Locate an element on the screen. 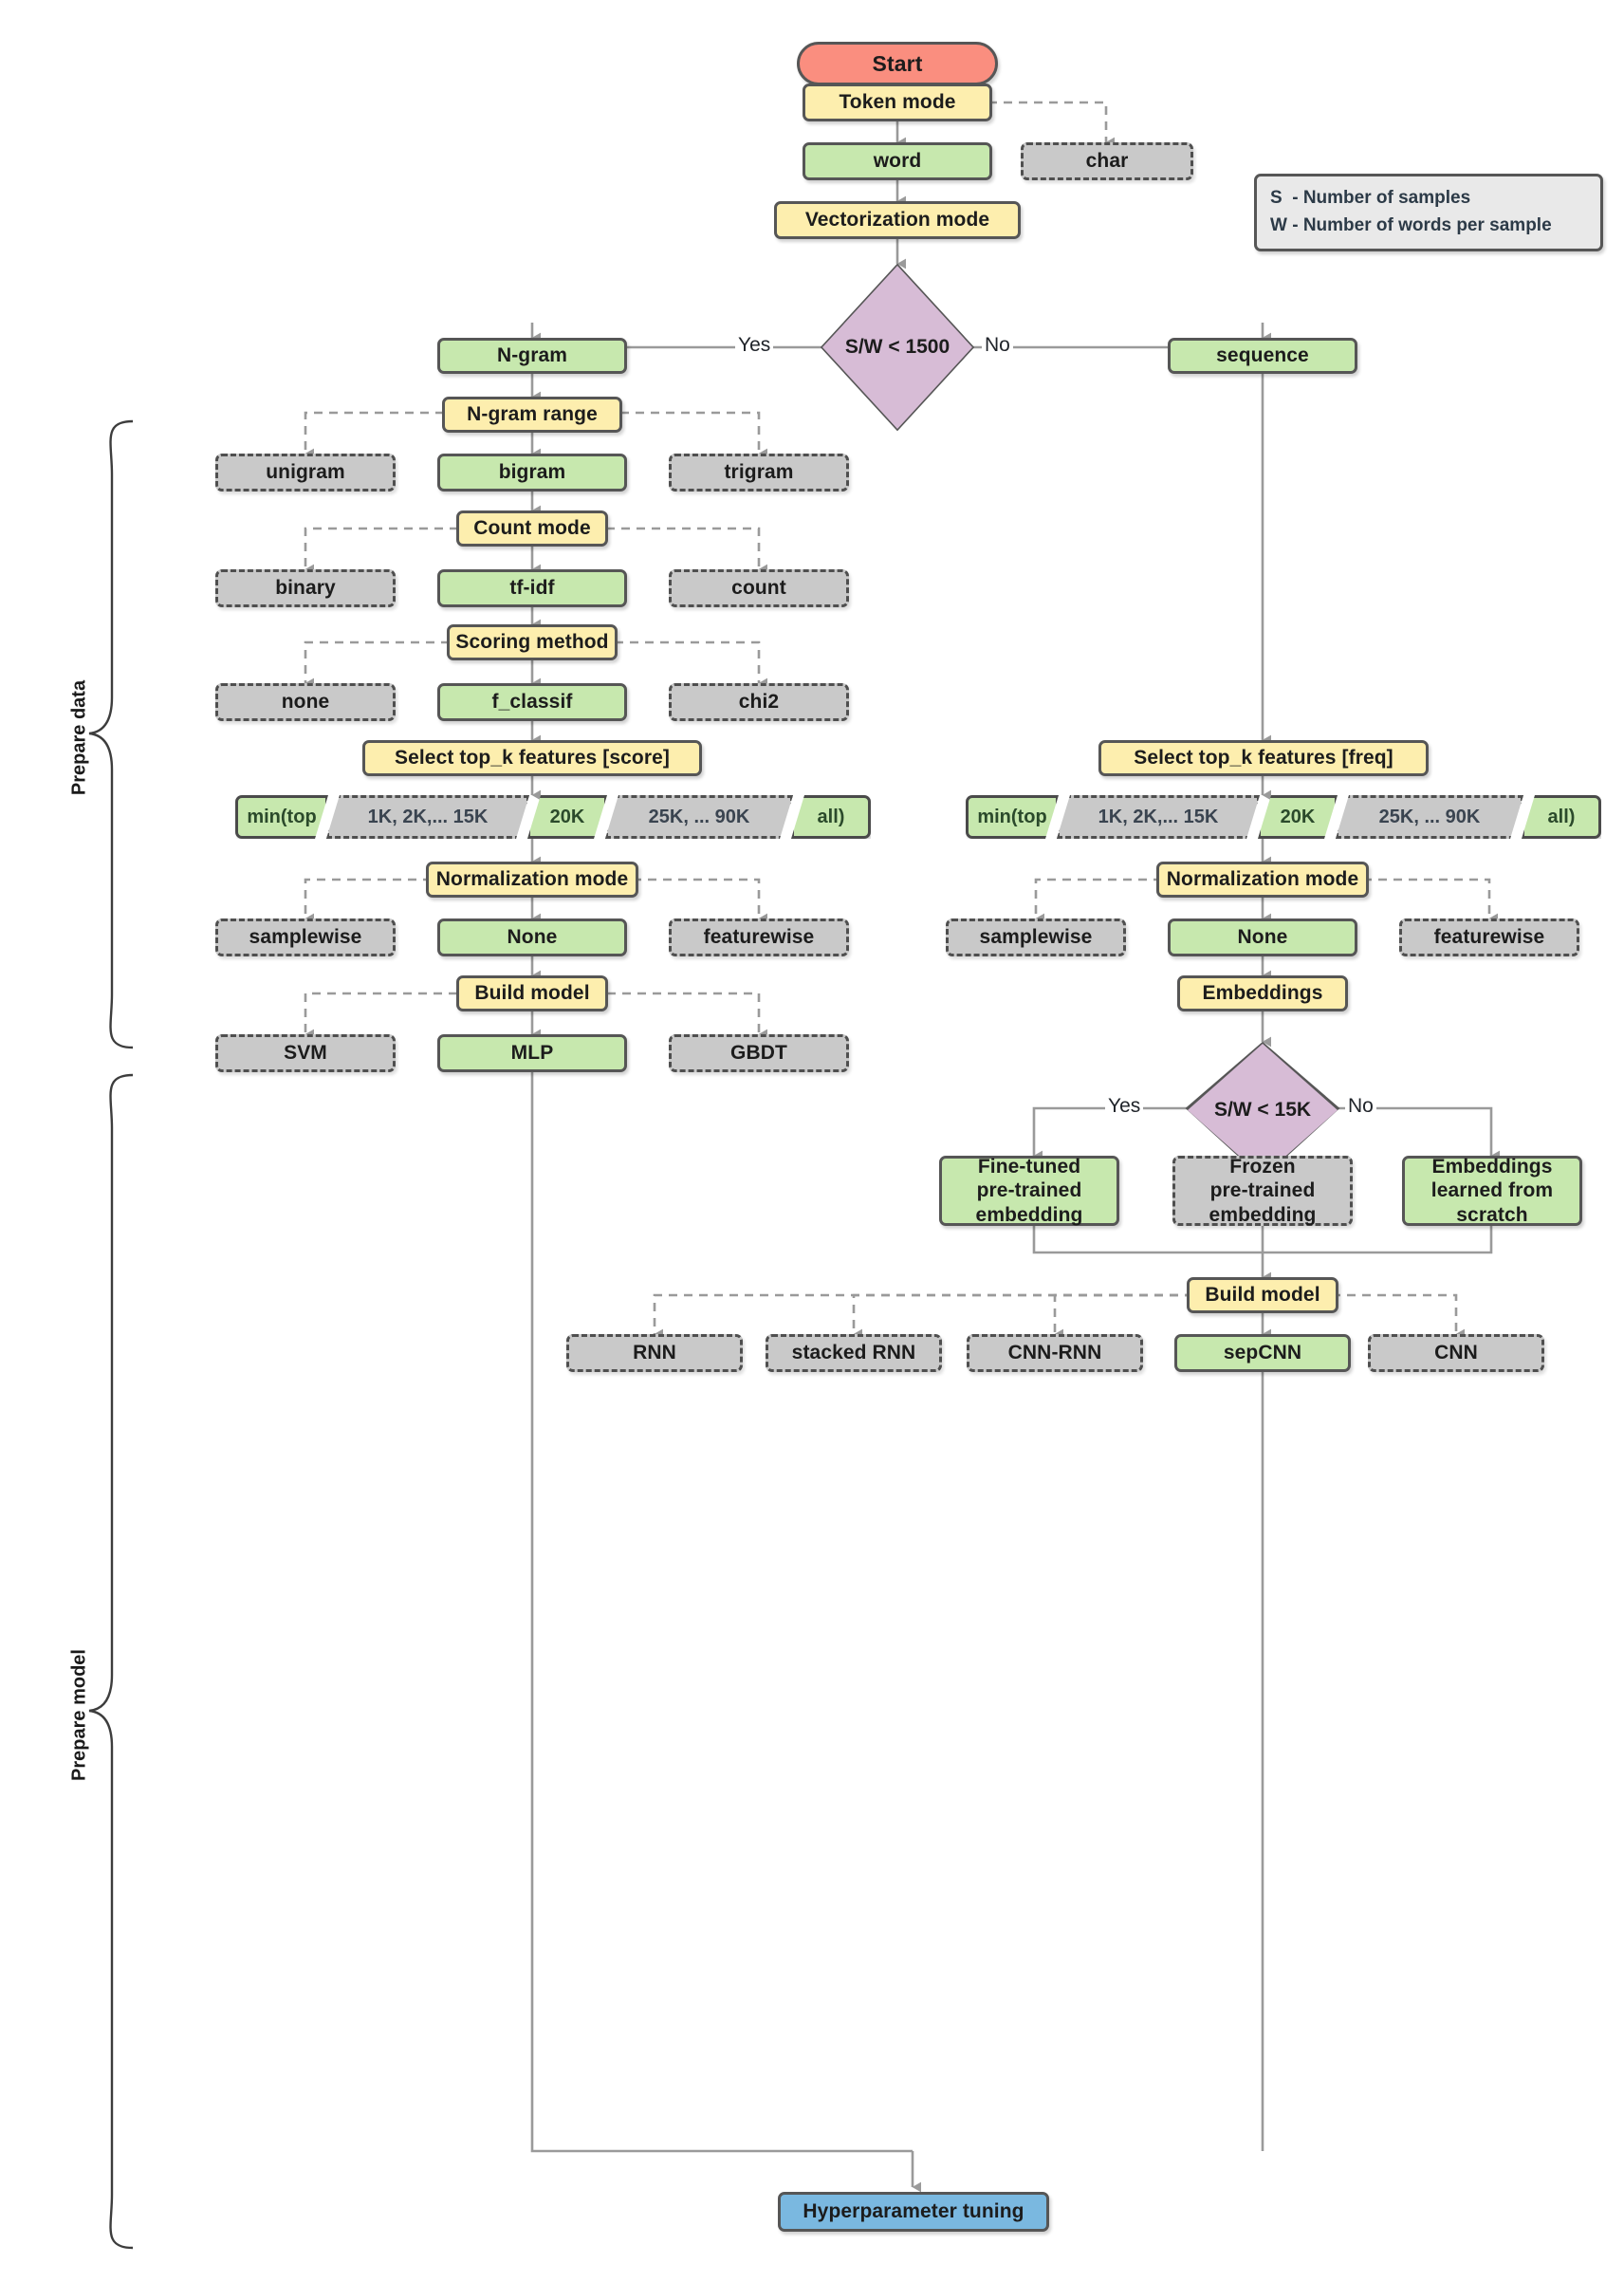 Image resolution: width=1624 pixels, height=2282 pixels. node-vectorization-mode: Vectorization mode is located at coordinates (898, 220).